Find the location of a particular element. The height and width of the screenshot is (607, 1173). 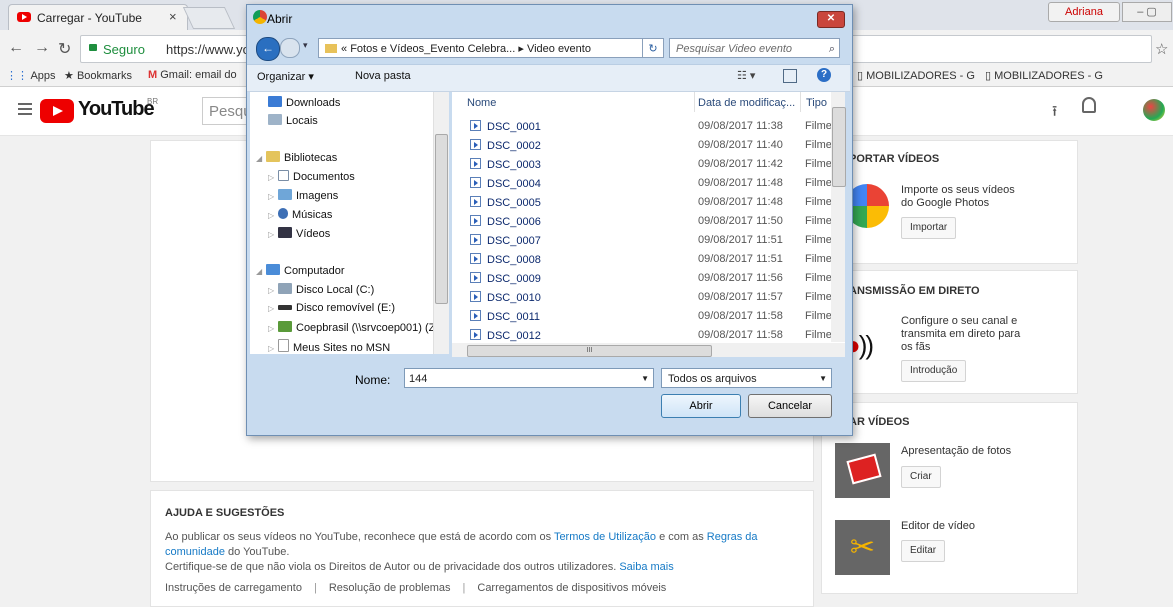

tree-item-documentos: ▷ Documentos is located at coordinates (311, 176).